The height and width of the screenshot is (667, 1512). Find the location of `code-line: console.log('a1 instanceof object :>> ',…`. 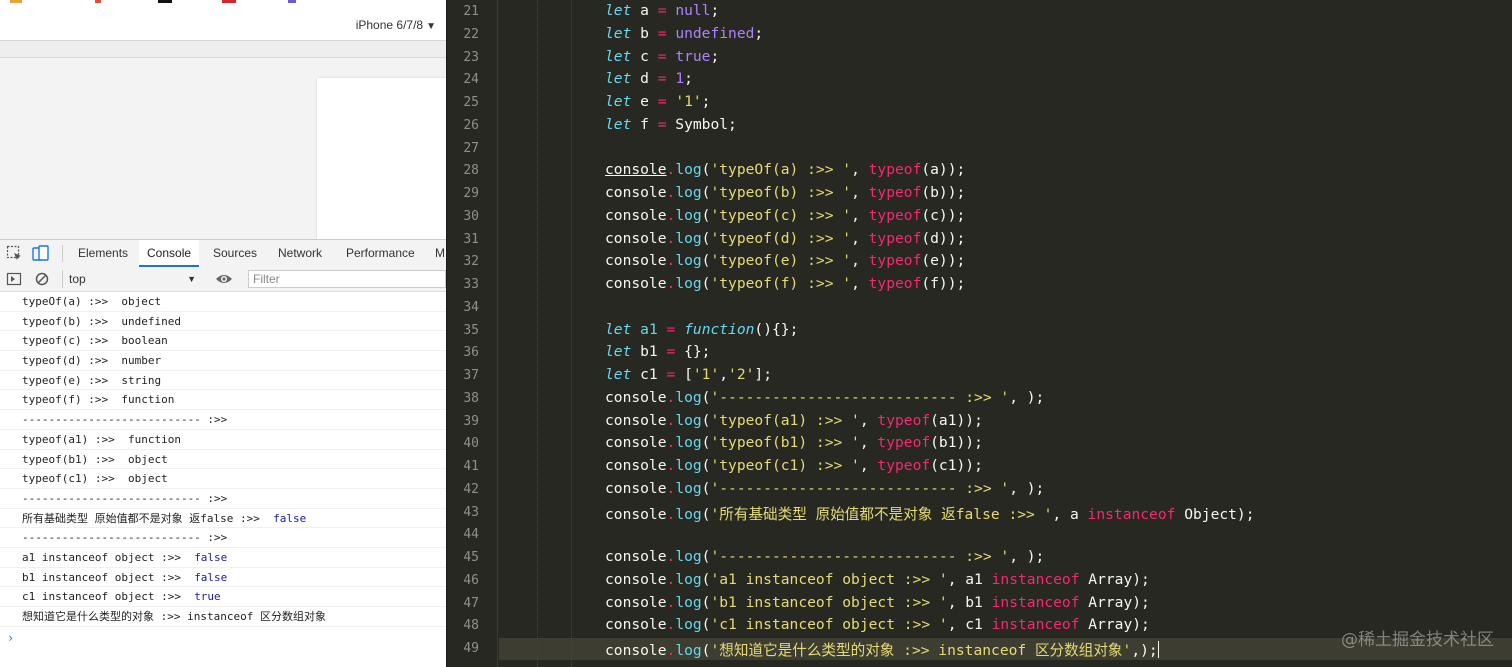

code-line: console.log('a1 instanceof object :>> ',… is located at coordinates (877, 579).